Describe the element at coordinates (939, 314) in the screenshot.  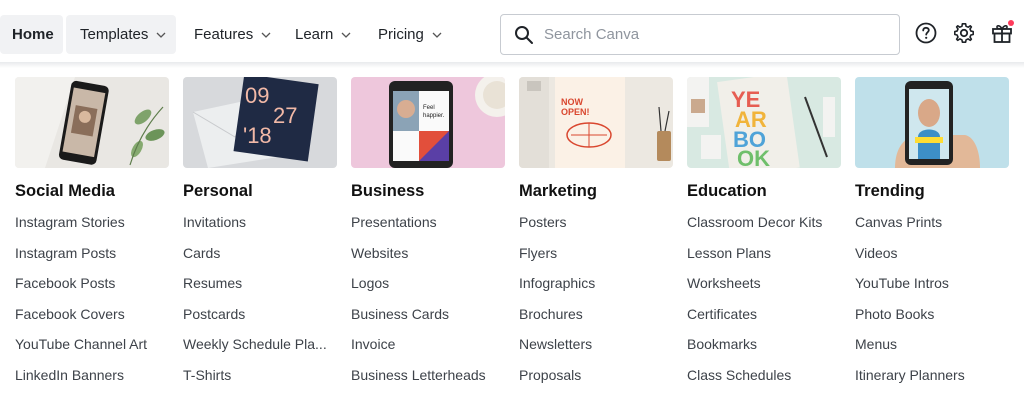
I see `category-link: Photo Books` at that location.